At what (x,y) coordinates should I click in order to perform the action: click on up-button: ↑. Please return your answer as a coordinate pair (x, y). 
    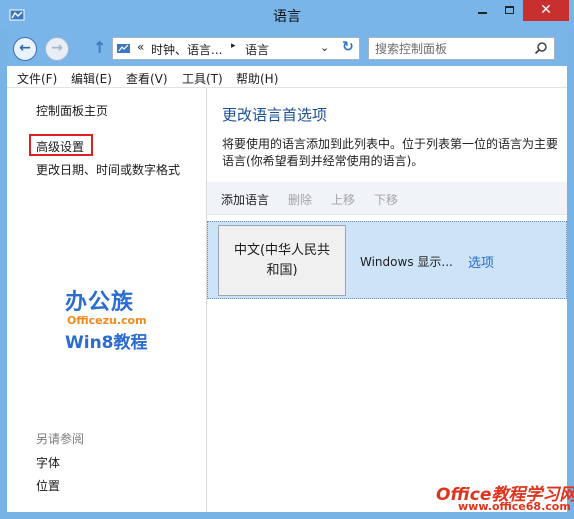
    Looking at the image, I should click on (99, 47).